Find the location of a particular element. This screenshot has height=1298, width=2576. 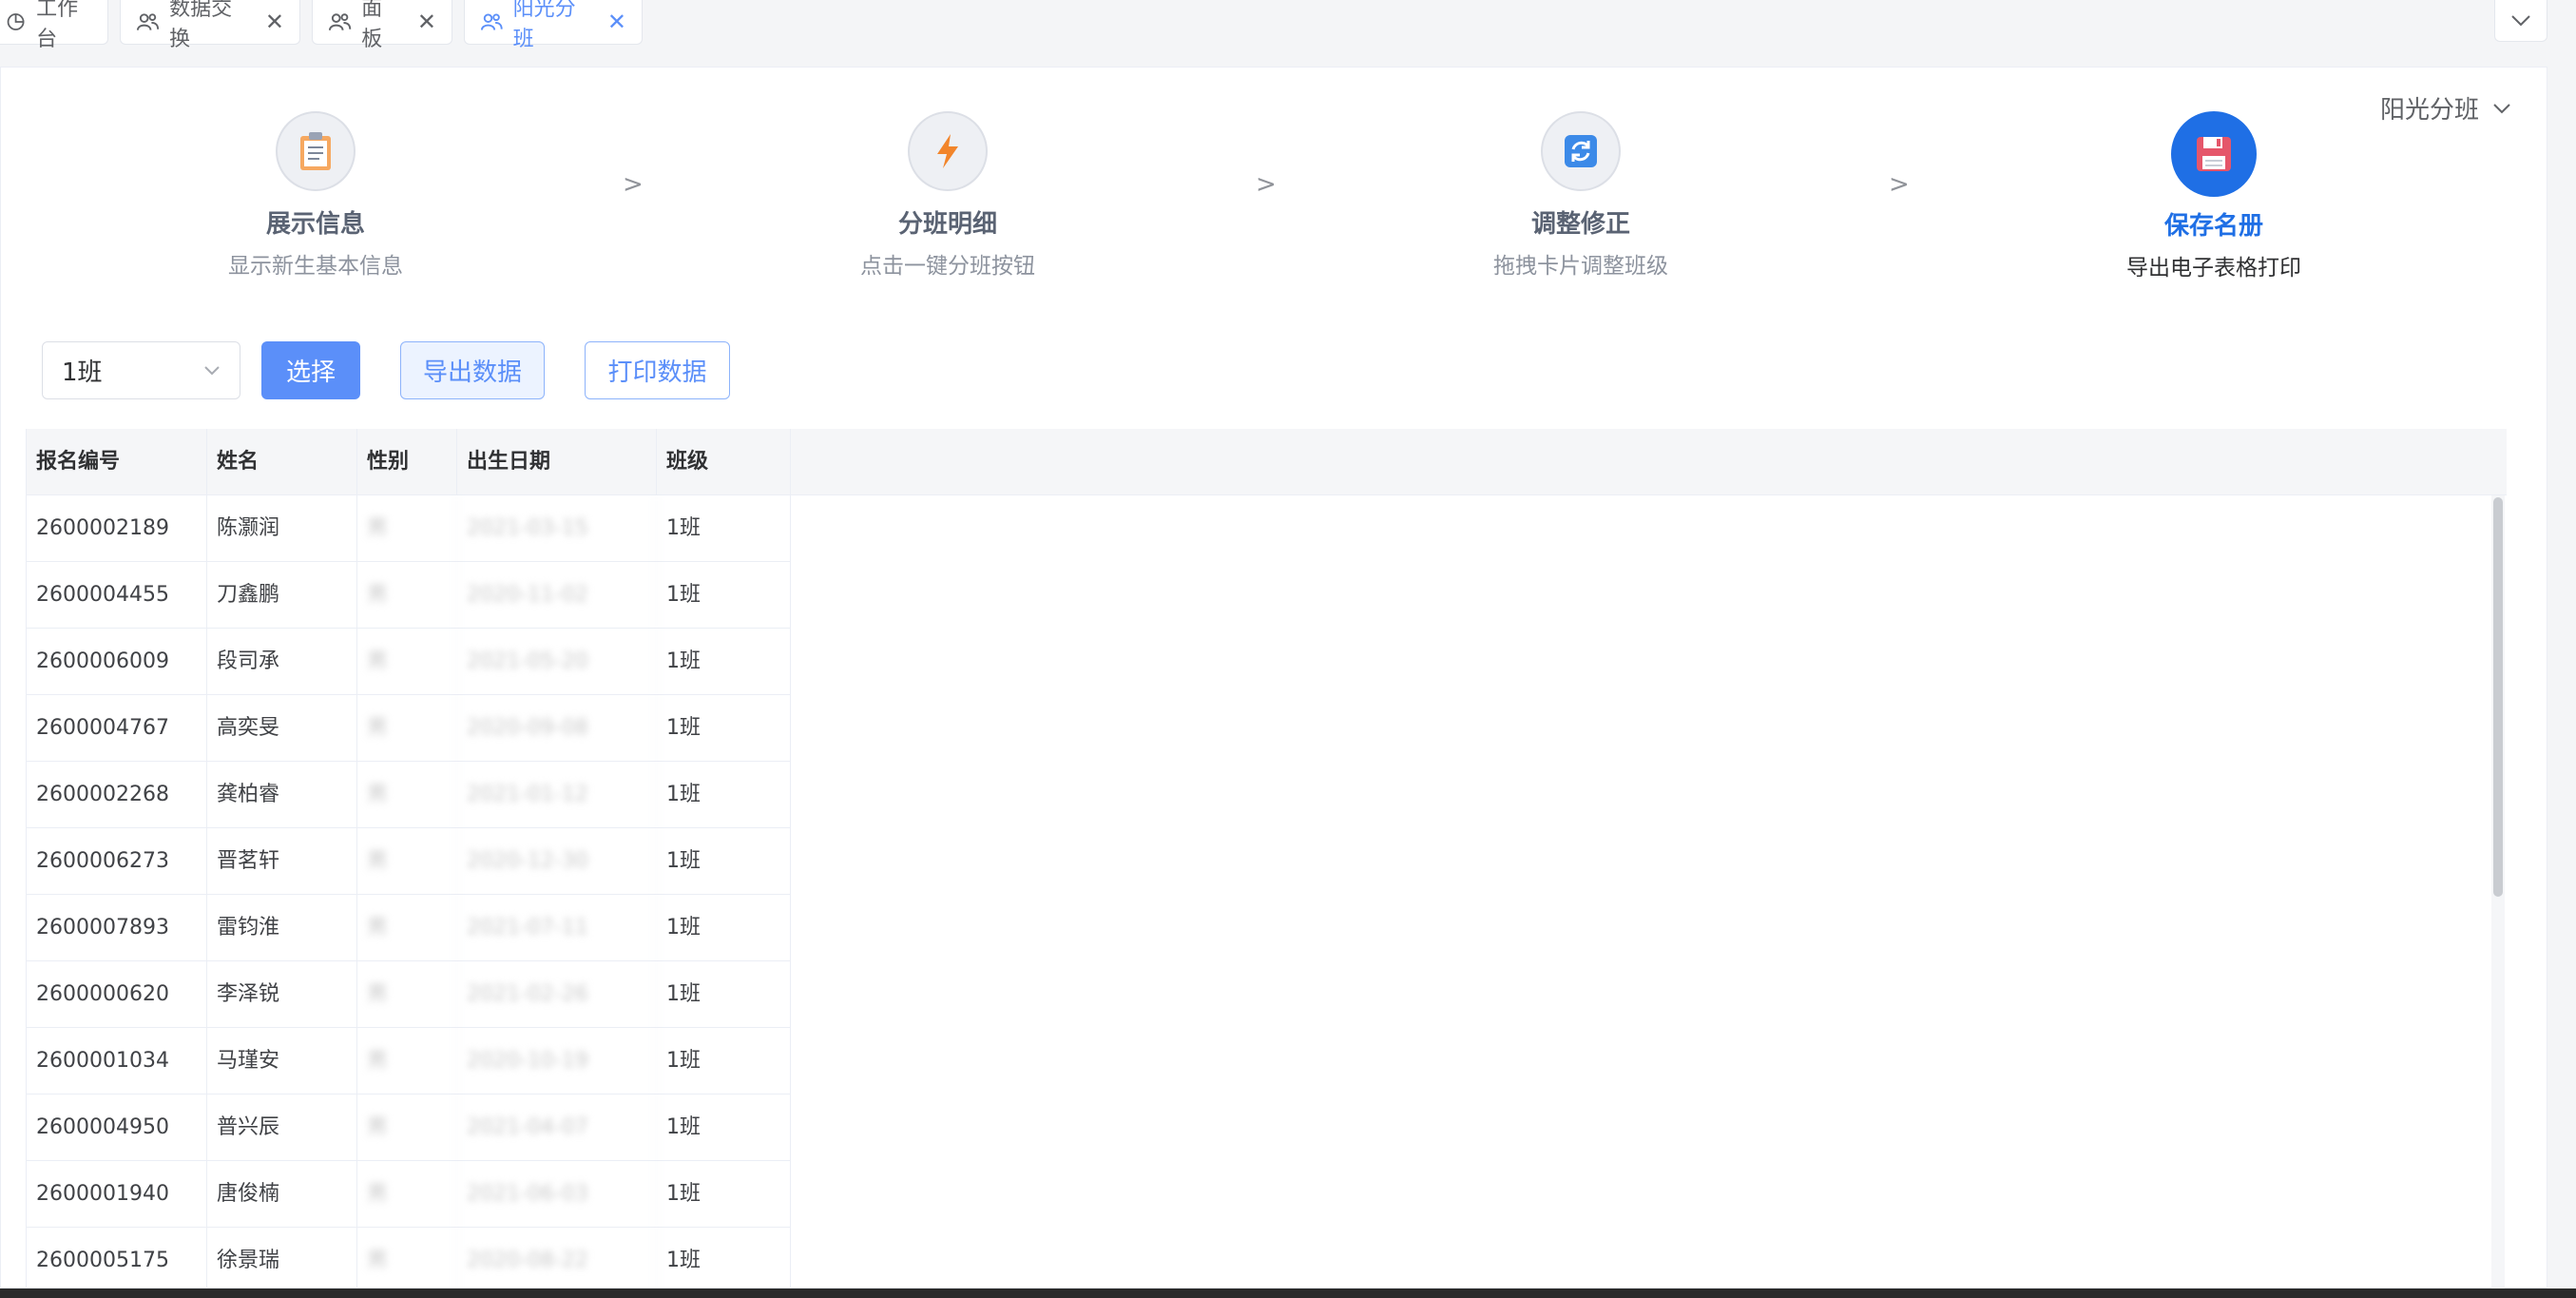

bottom-bar is located at coordinates (1288, 1293).